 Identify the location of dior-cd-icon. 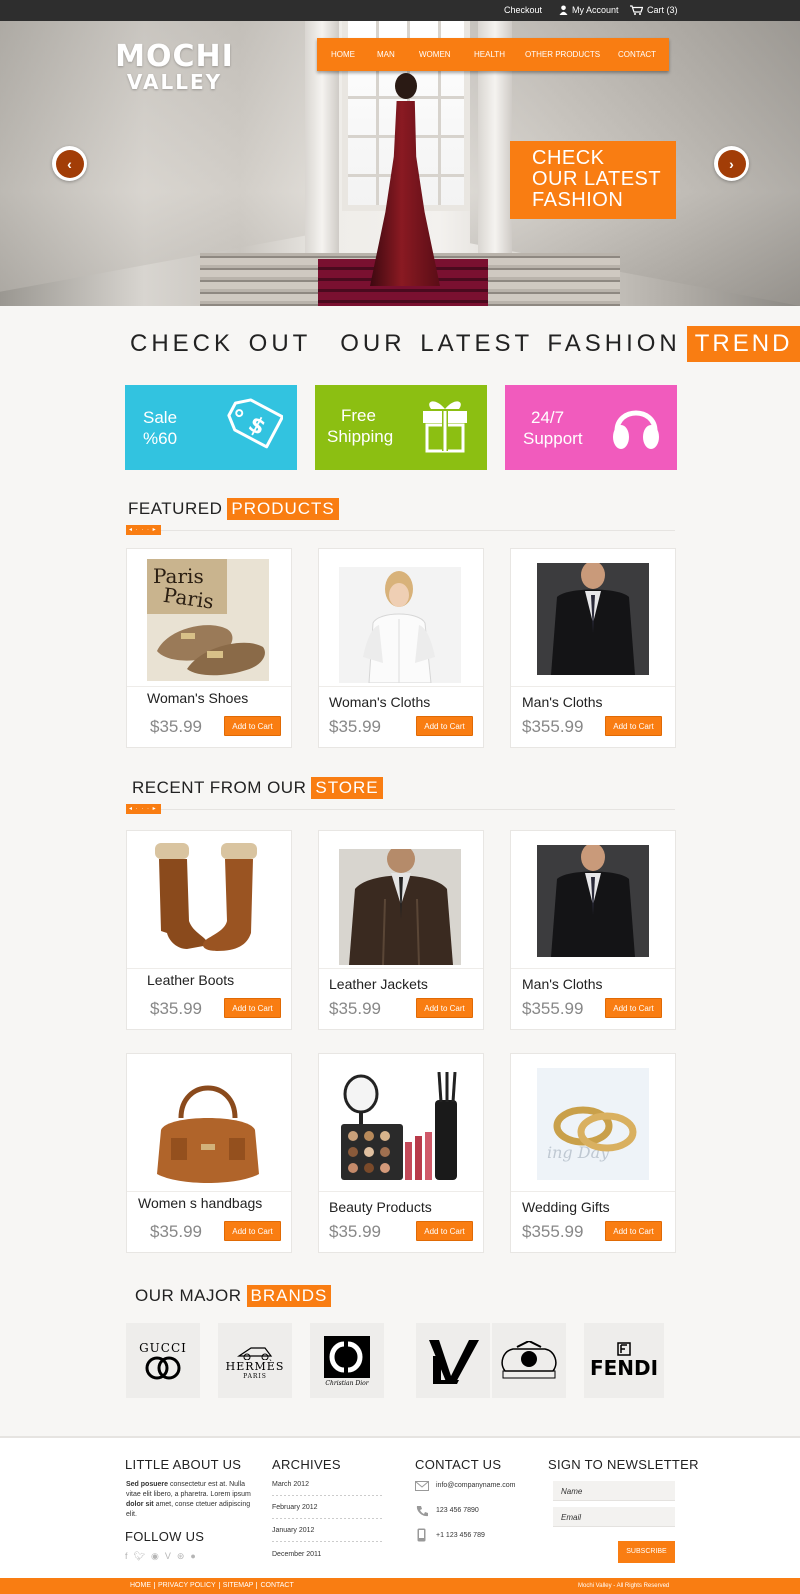
(347, 1357).